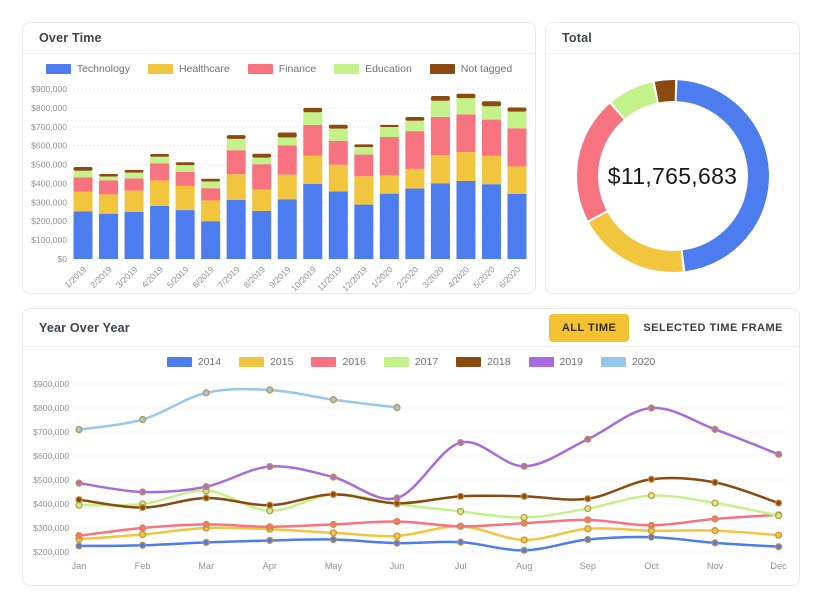 The image size is (820, 606). I want to click on legend-item-technology: Technology, so click(87, 69).